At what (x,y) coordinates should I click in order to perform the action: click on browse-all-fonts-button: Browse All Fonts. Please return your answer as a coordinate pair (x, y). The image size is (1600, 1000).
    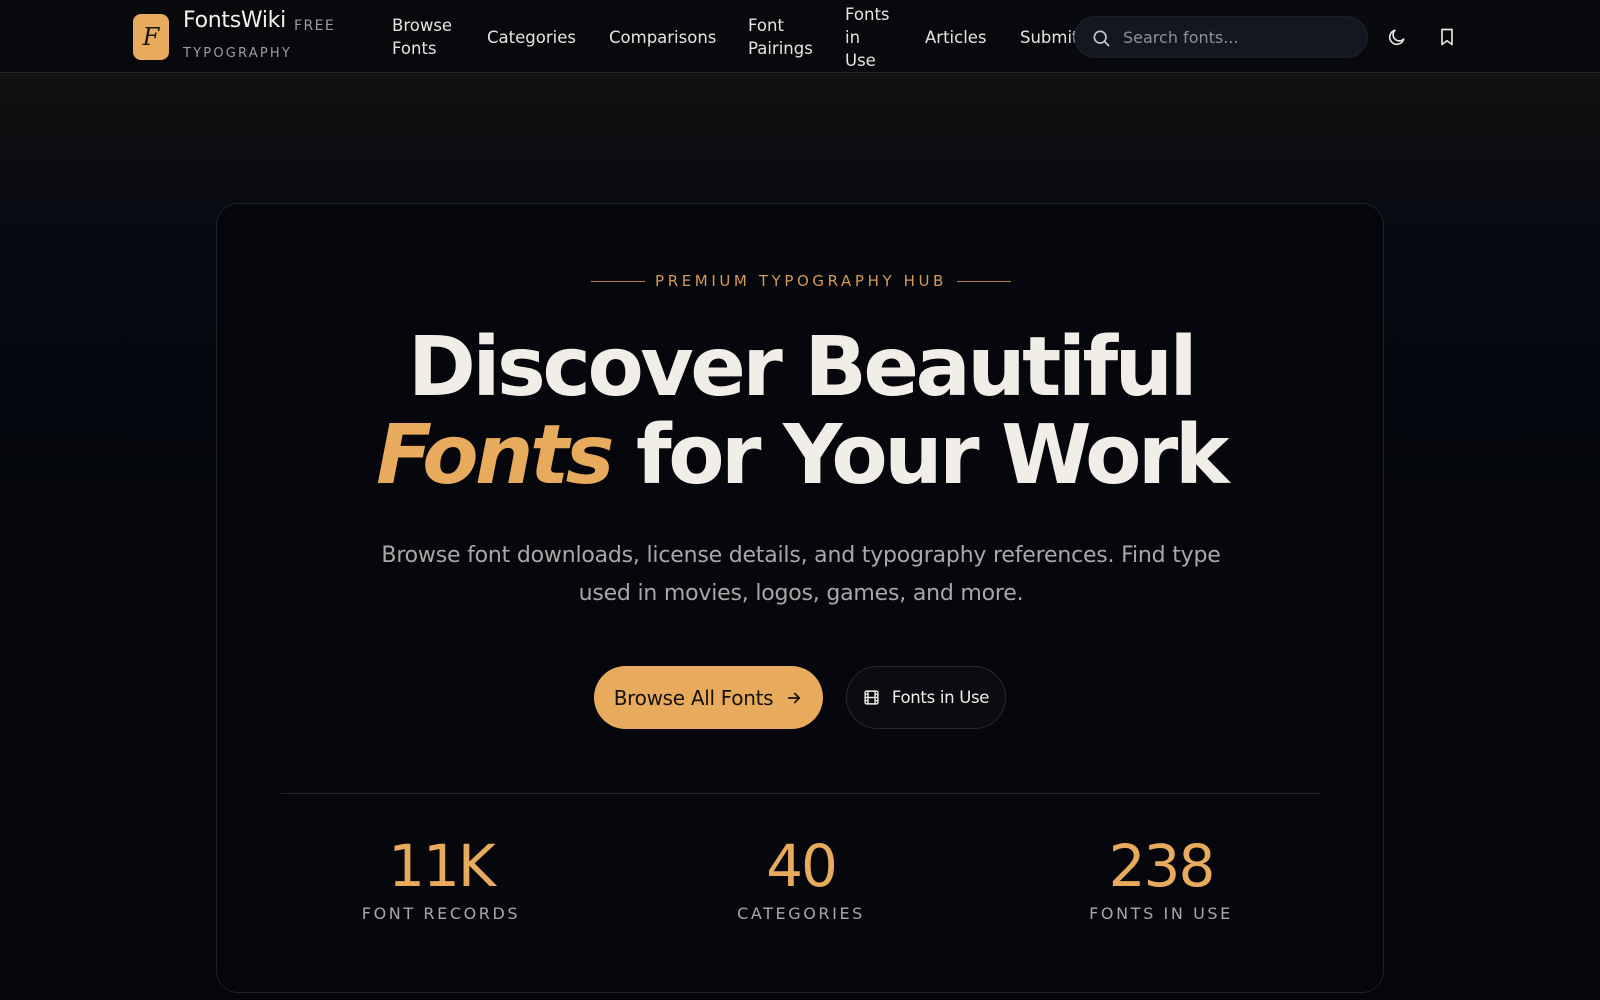
    Looking at the image, I should click on (708, 697).